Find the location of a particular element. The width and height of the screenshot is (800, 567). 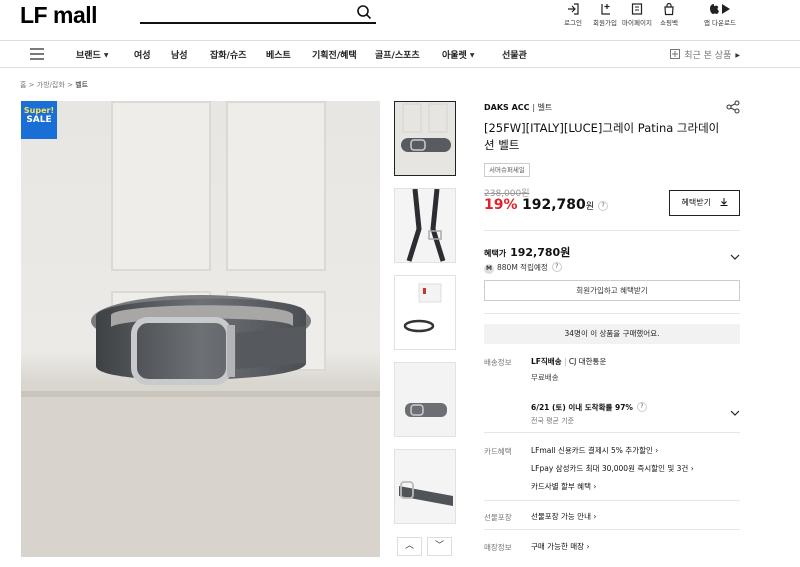

play-icon: ▶ is located at coordinates (737, 55).